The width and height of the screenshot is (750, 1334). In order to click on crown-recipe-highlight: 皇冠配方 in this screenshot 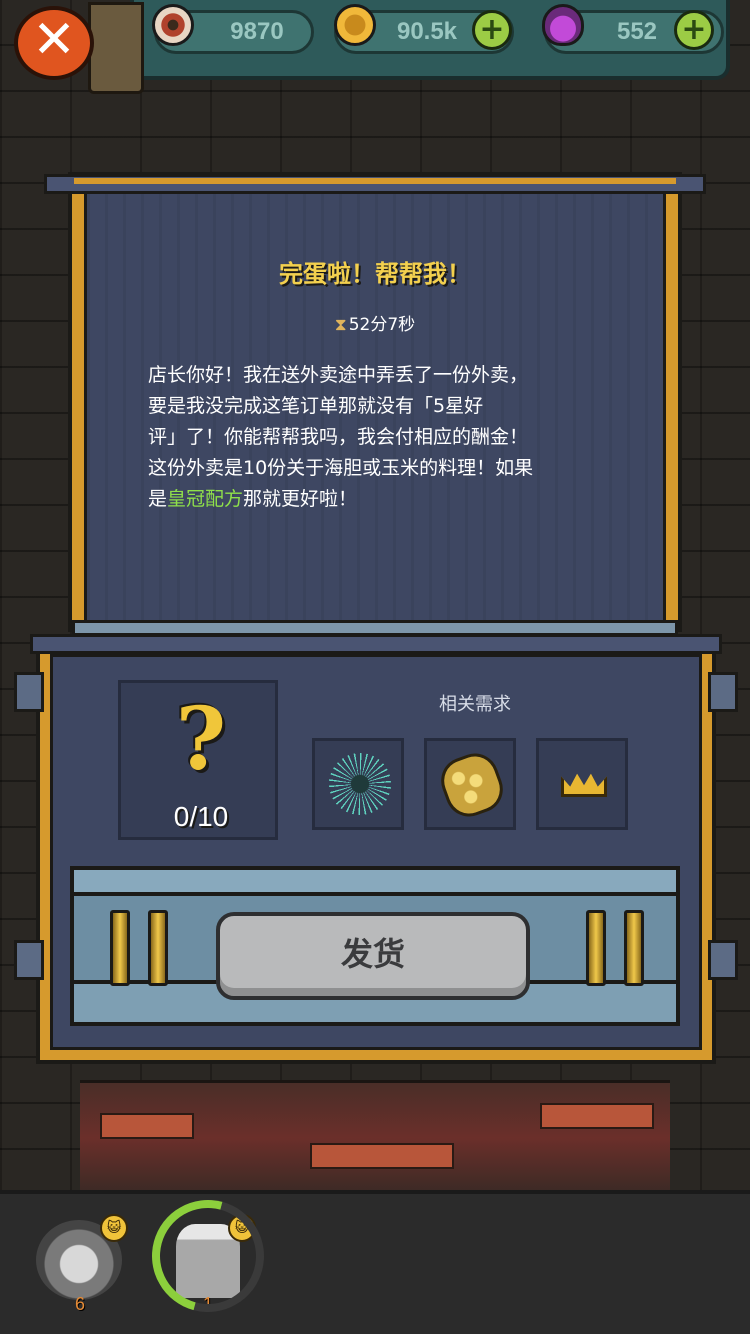, I will do `click(205, 499)`.